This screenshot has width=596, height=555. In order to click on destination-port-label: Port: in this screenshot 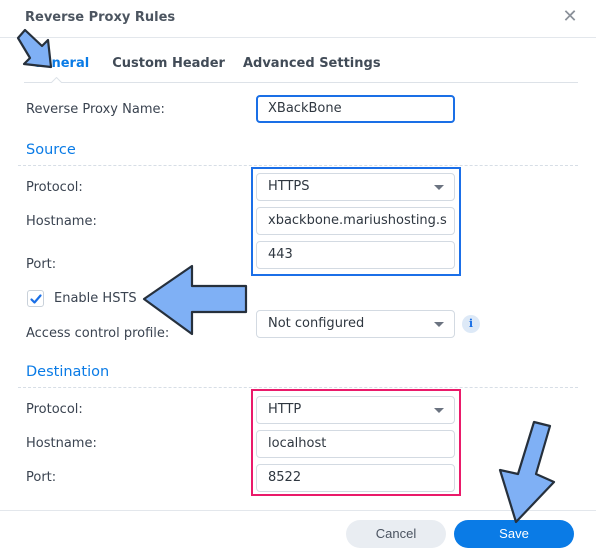, I will do `click(41, 477)`.